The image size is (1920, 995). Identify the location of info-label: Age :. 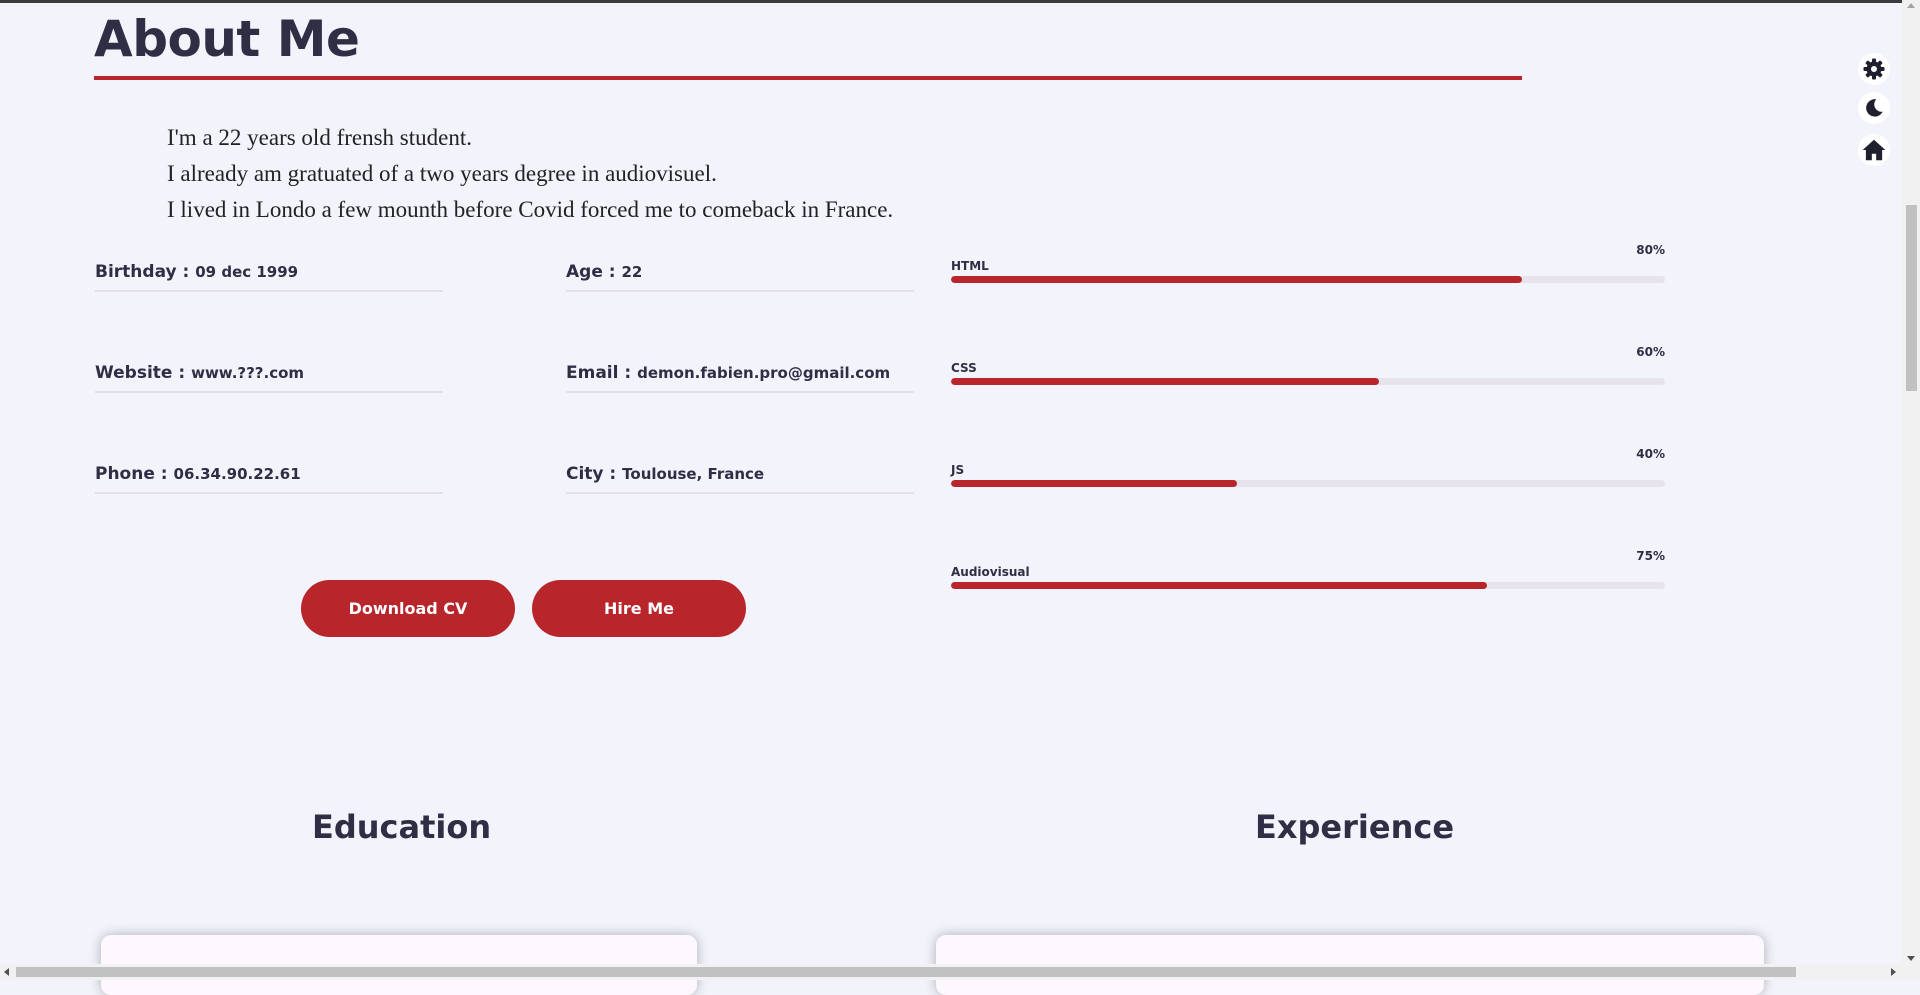
(594, 272).